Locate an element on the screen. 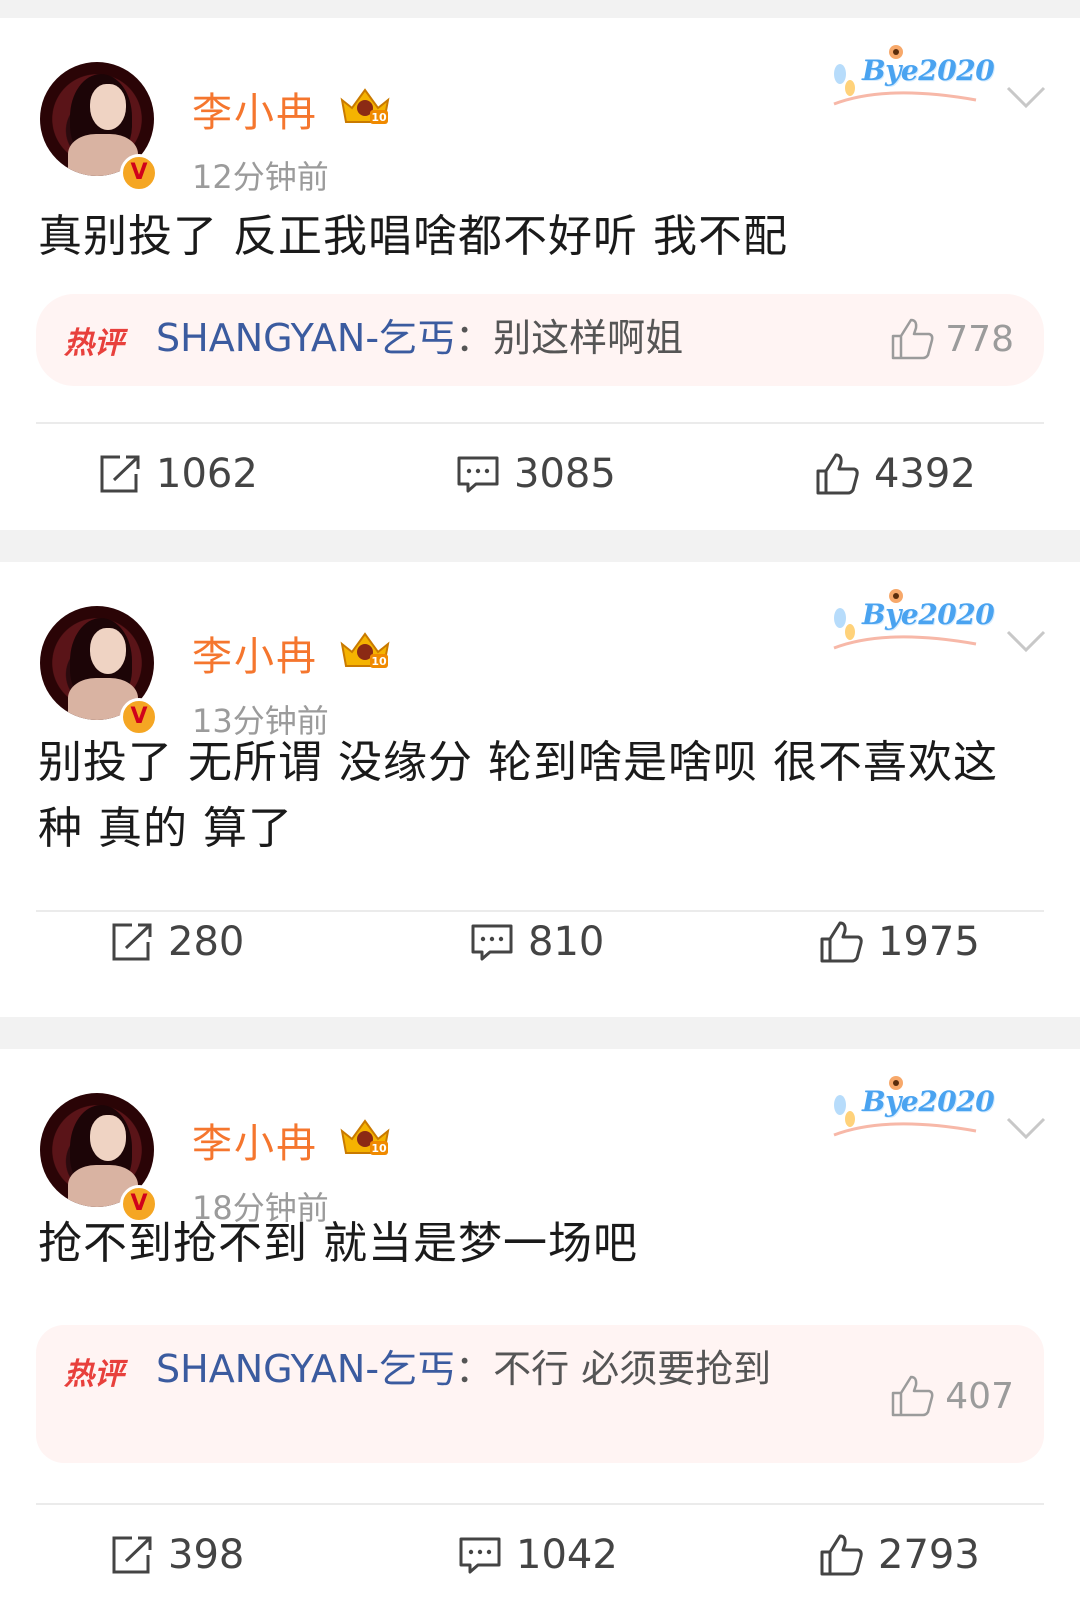 The width and height of the screenshot is (1080, 1606). hot-comment-like-count: 407 is located at coordinates (979, 1396).